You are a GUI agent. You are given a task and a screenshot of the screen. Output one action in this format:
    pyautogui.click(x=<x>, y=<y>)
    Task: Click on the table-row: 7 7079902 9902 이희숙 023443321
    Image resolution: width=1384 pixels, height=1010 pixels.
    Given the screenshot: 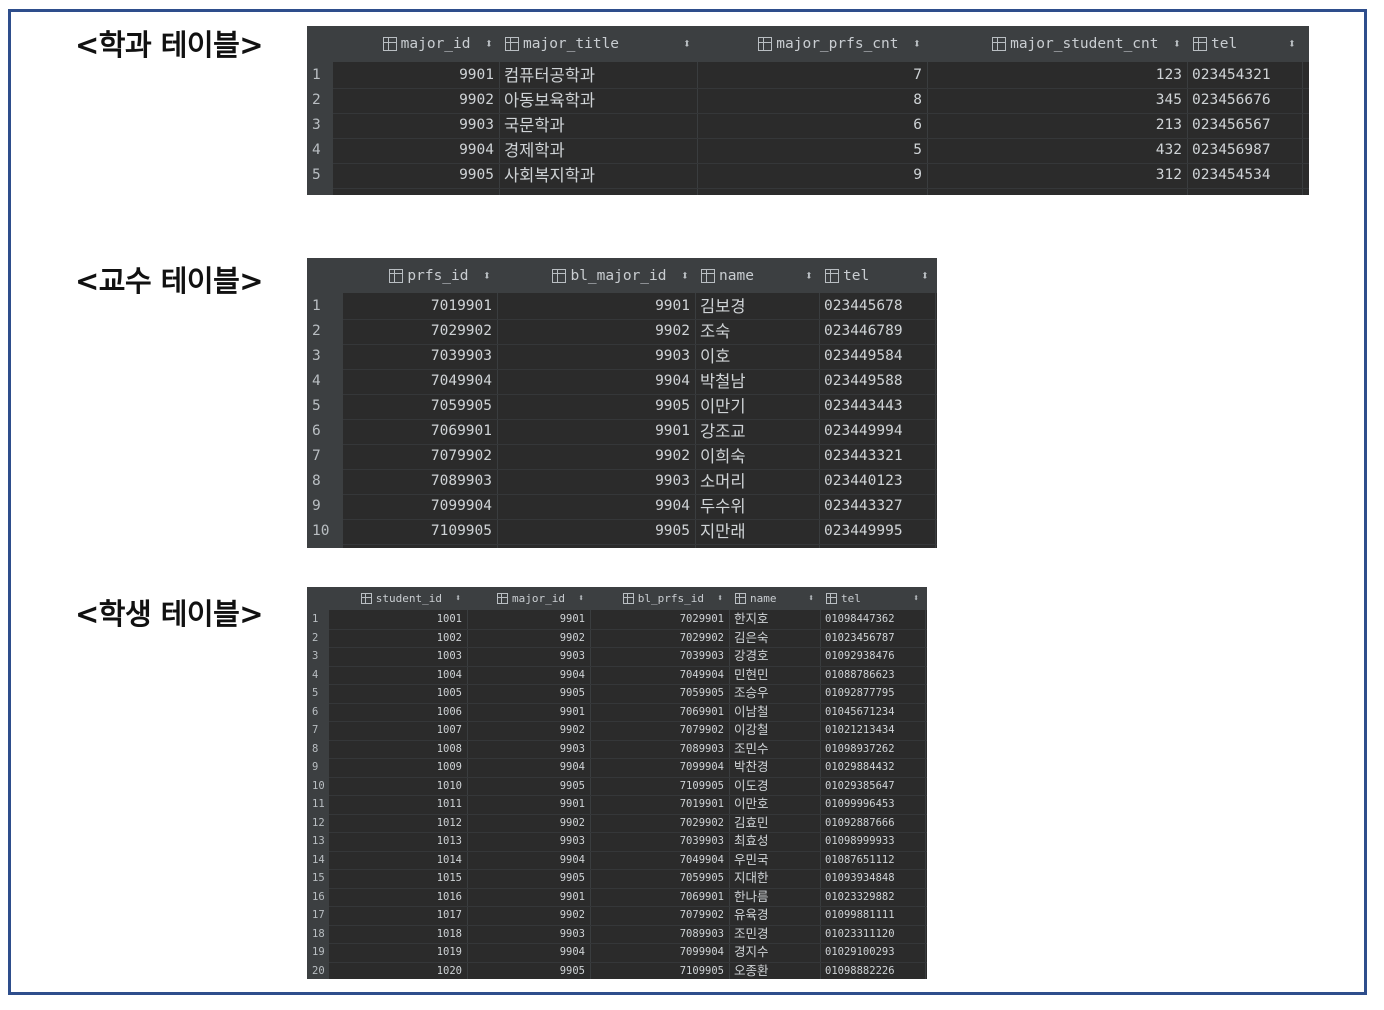 What is the action you would take?
    pyautogui.click(x=622, y=456)
    